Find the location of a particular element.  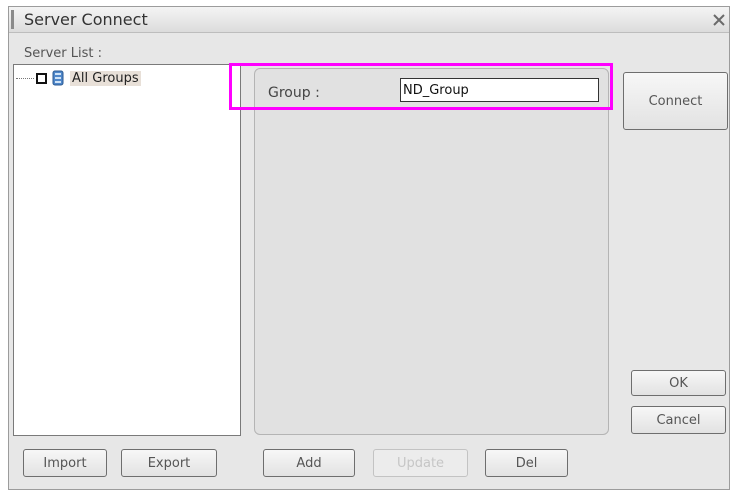

tree-item-all-groups: All Groups is located at coordinates (78, 78).